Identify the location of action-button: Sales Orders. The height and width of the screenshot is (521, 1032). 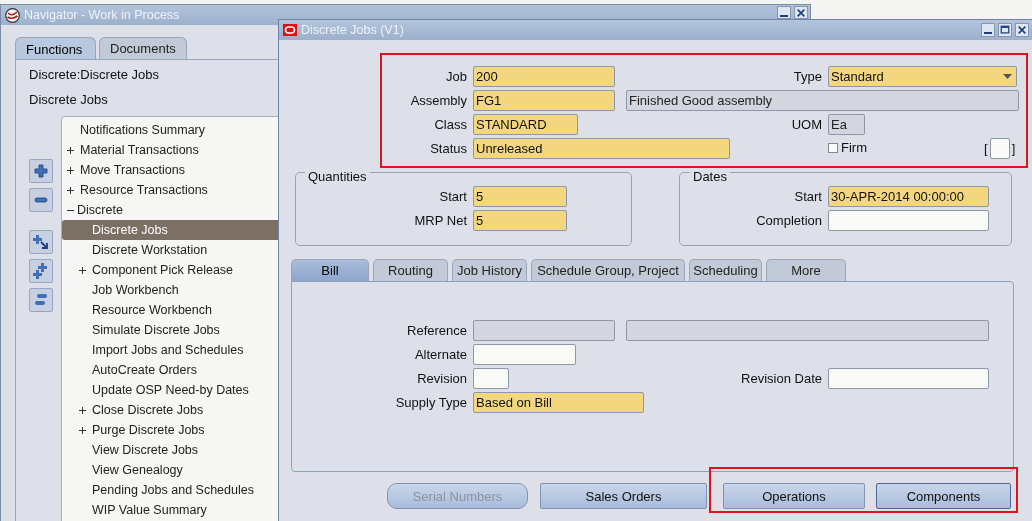
(623, 496).